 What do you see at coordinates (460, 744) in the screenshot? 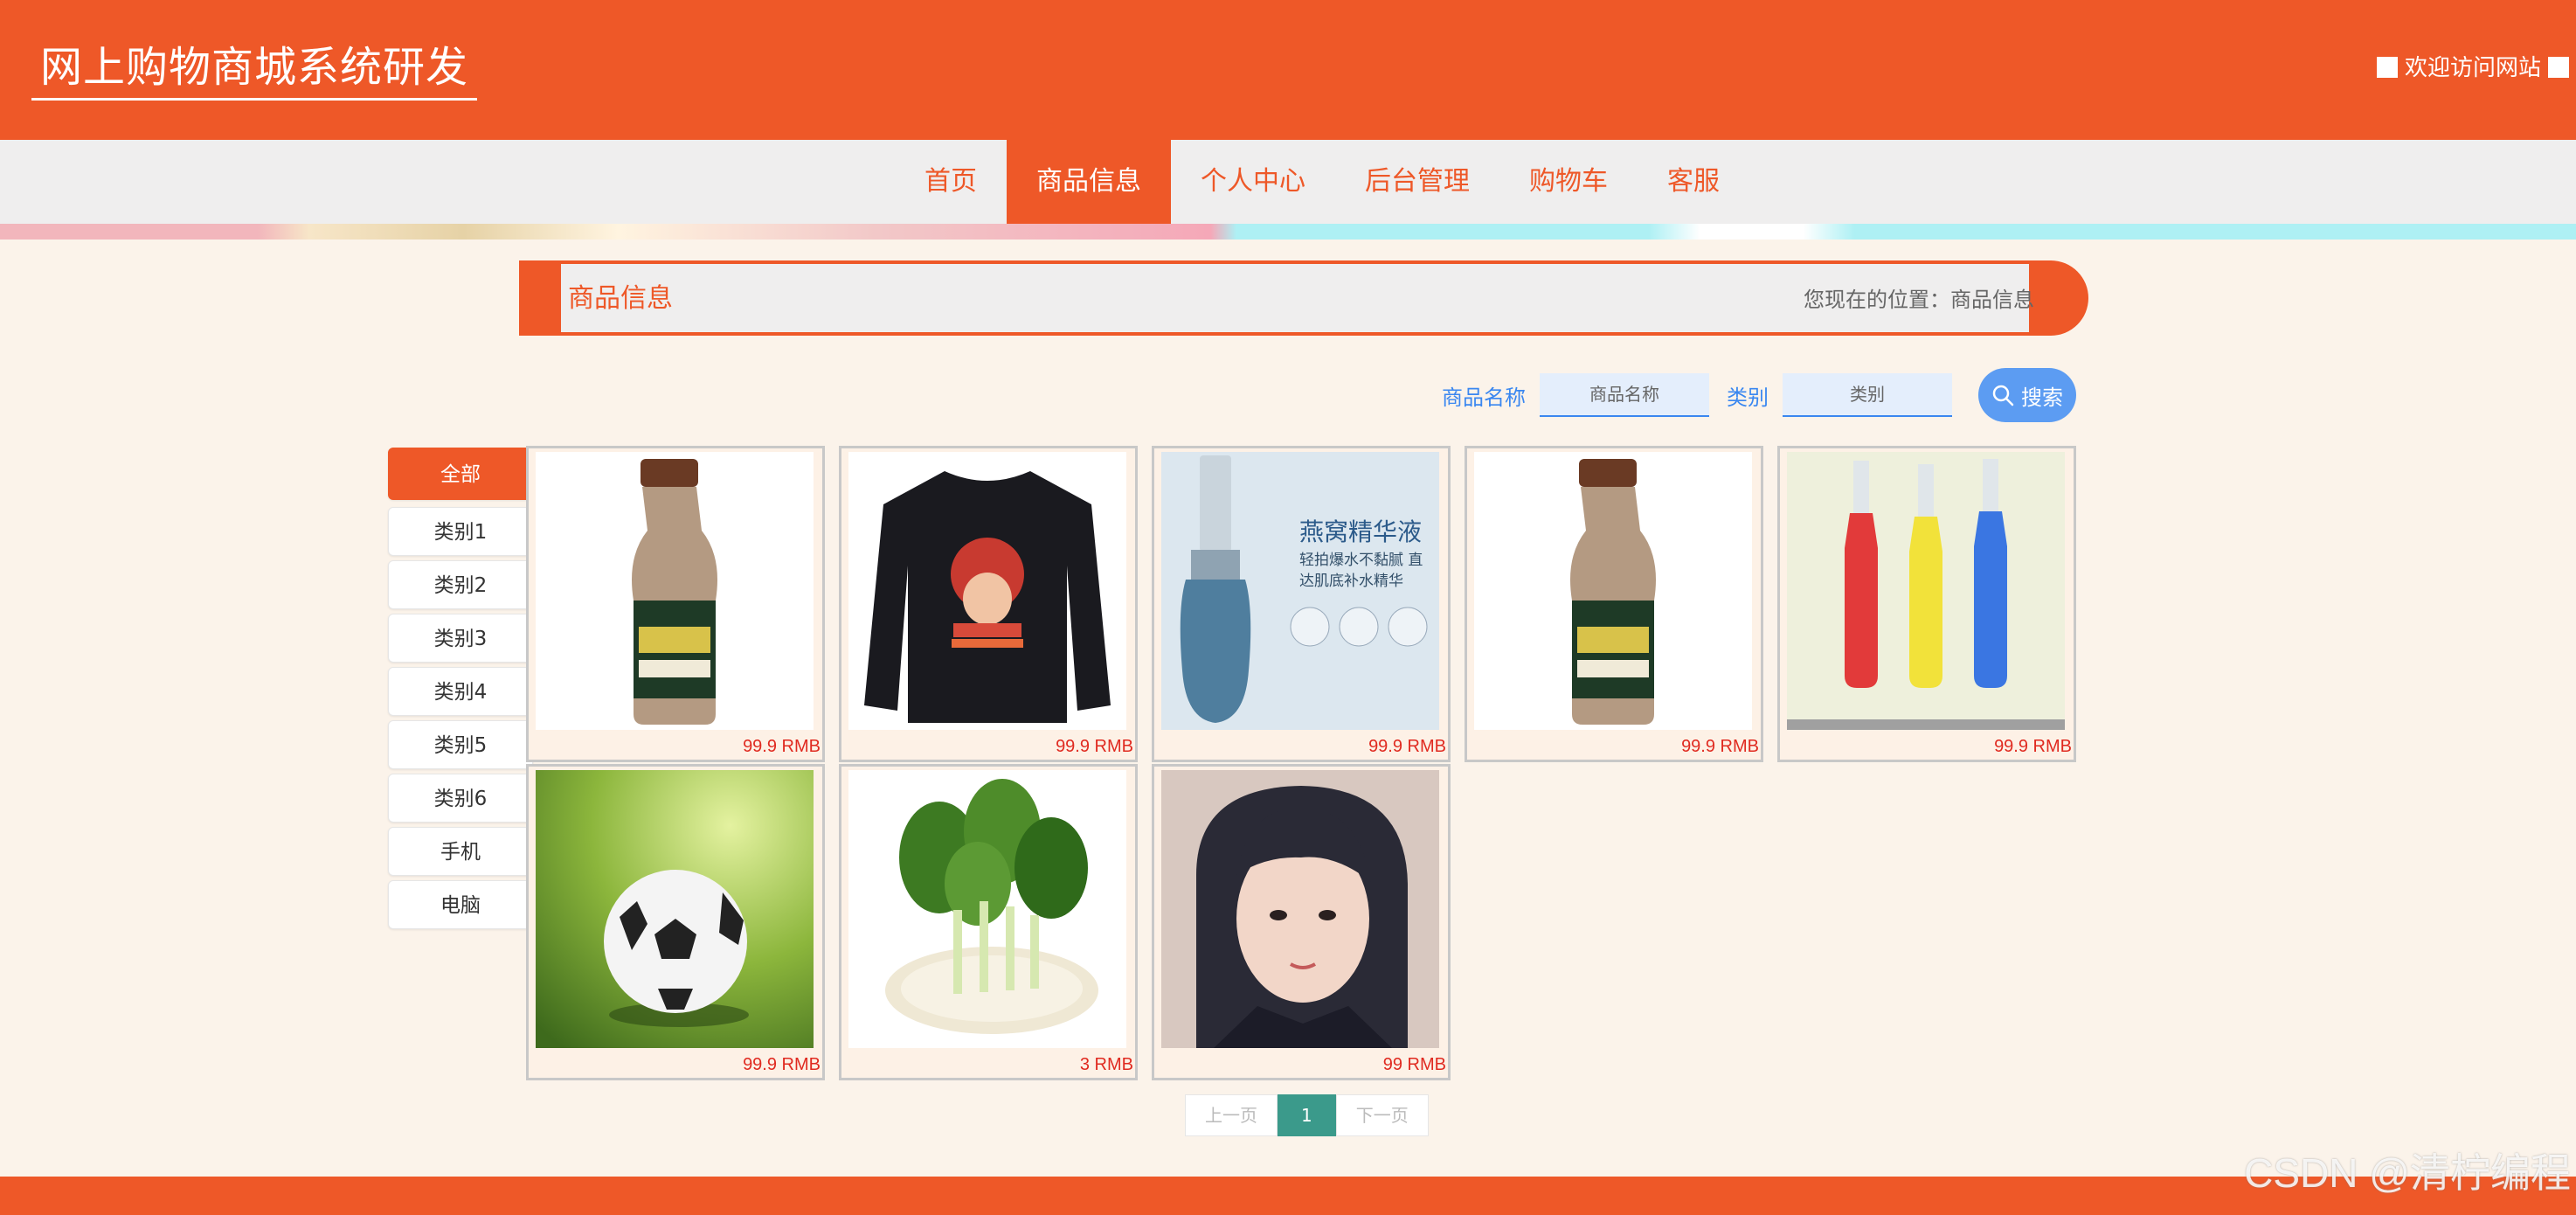
I see `category-5: 类别5` at bounding box center [460, 744].